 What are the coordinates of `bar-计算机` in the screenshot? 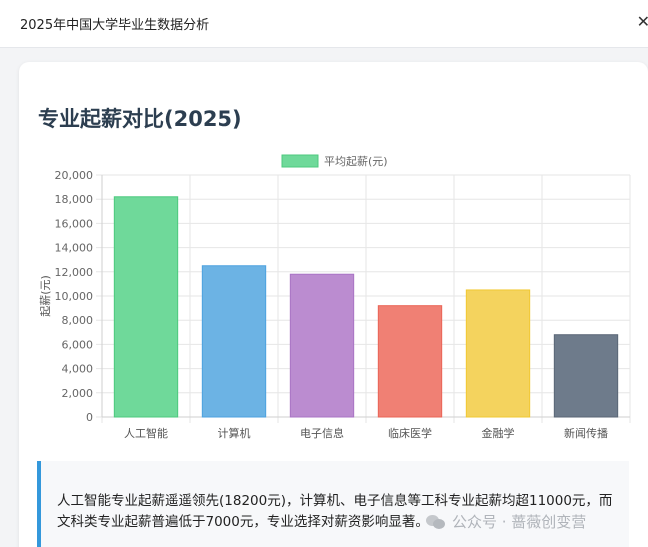 It's located at (234, 341).